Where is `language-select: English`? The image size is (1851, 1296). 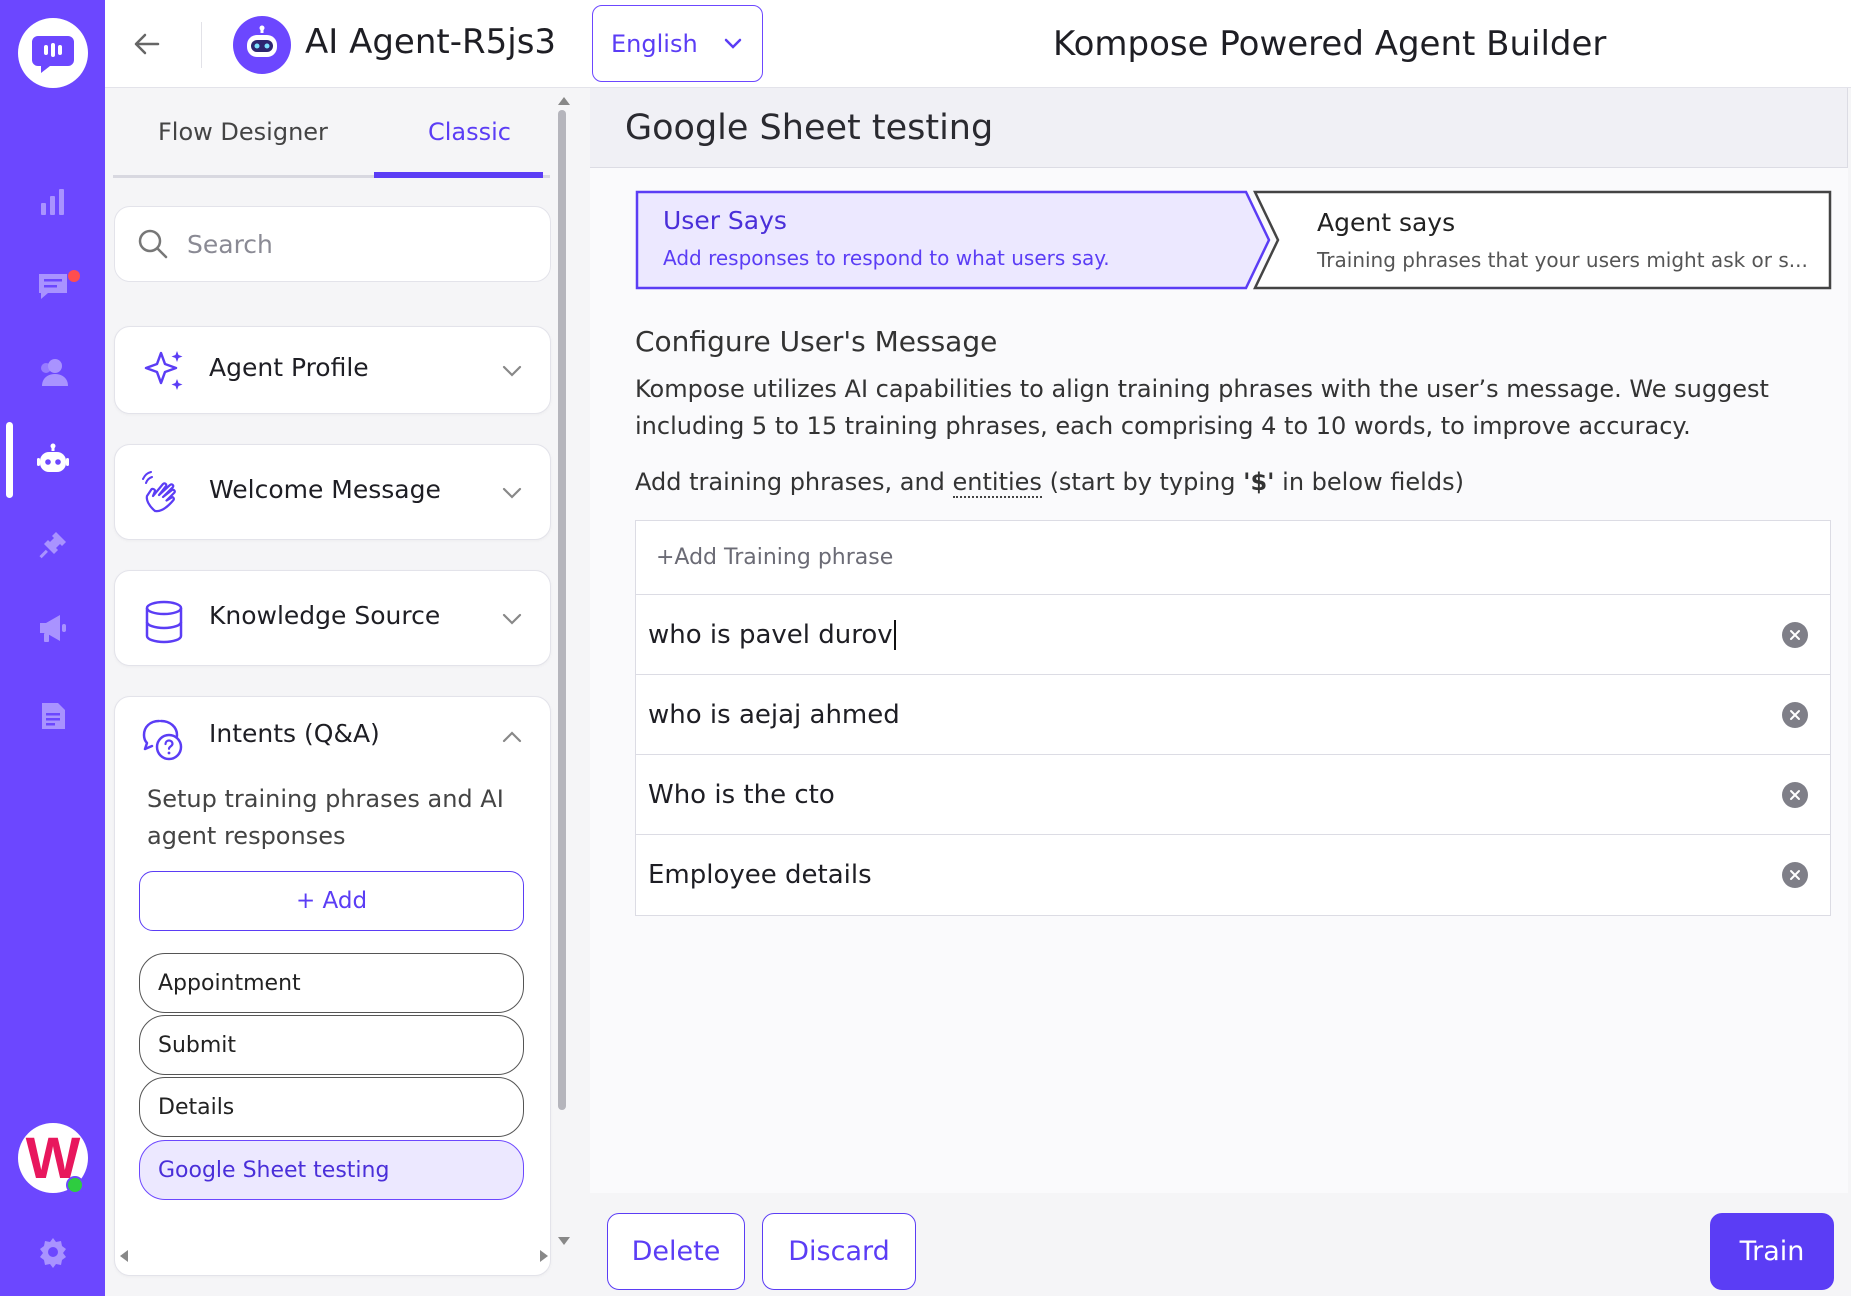
language-select: English is located at coordinates (677, 43).